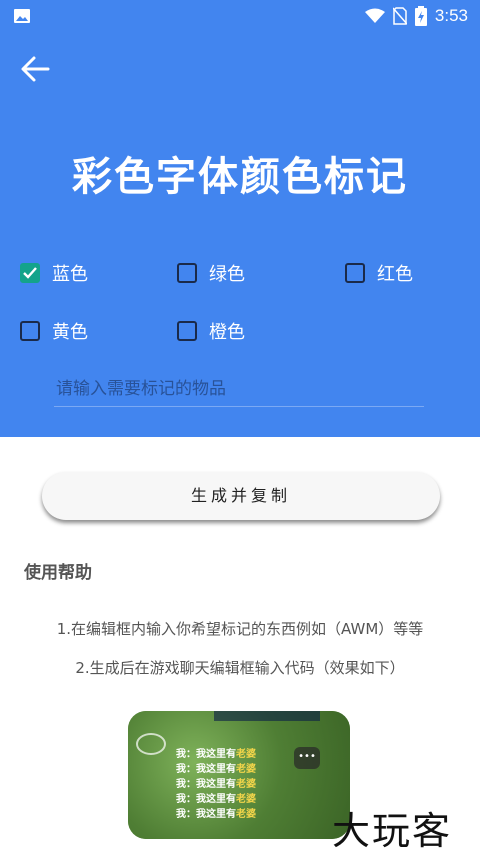 The width and height of the screenshot is (480, 855). What do you see at coordinates (392, 831) in the screenshot?
I see `watermark-logo: 大玩客` at bounding box center [392, 831].